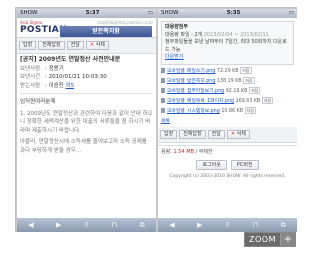 The height and width of the screenshot is (260, 320). What do you see at coordinates (191, 81) in the screenshot?
I see `file-link: 모바일웹_받은쪽지.png` at bounding box center [191, 81].